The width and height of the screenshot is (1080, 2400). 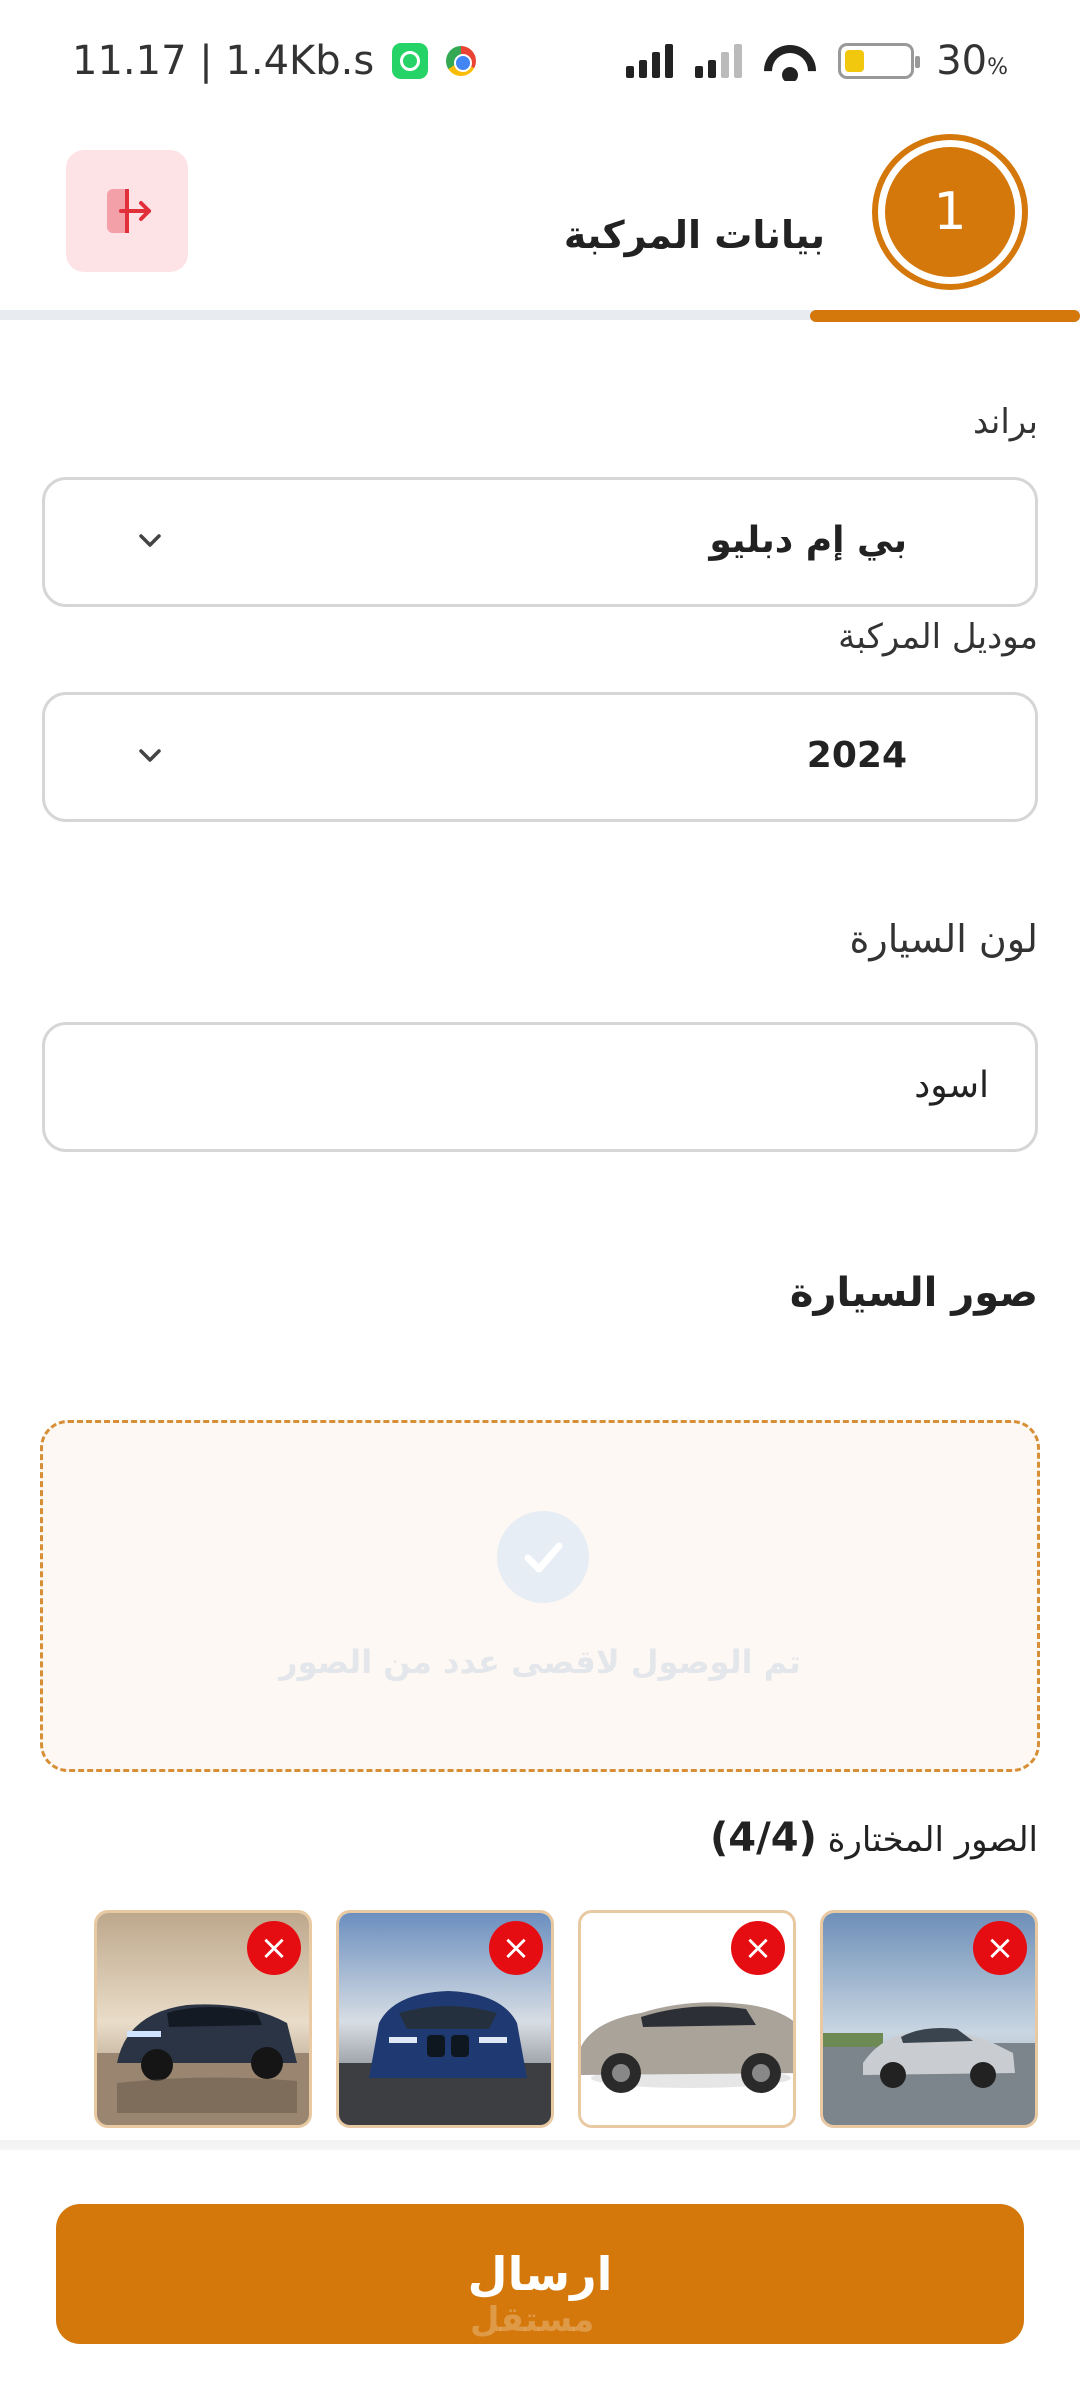 I want to click on color-input: اسود, so click(x=540, y=1087).